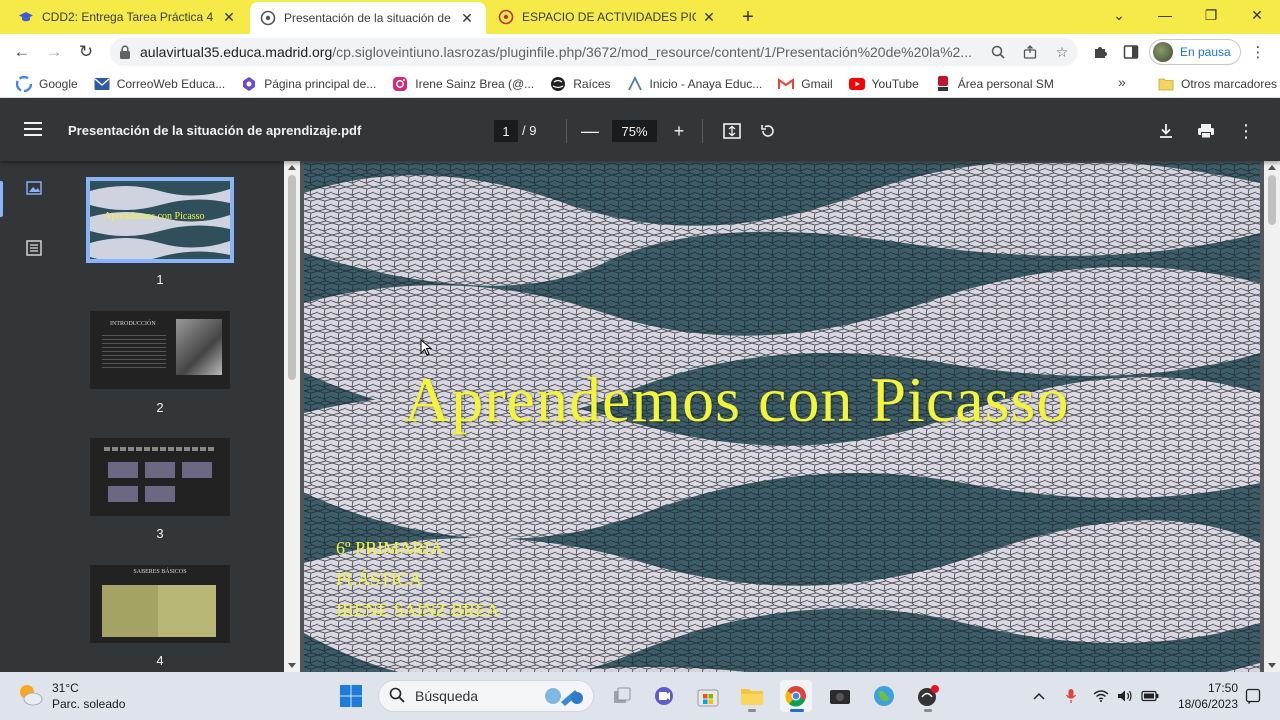  I want to click on tab-label: CDD2: Entrega Tarea Práctica 4 -, so click(129, 17).